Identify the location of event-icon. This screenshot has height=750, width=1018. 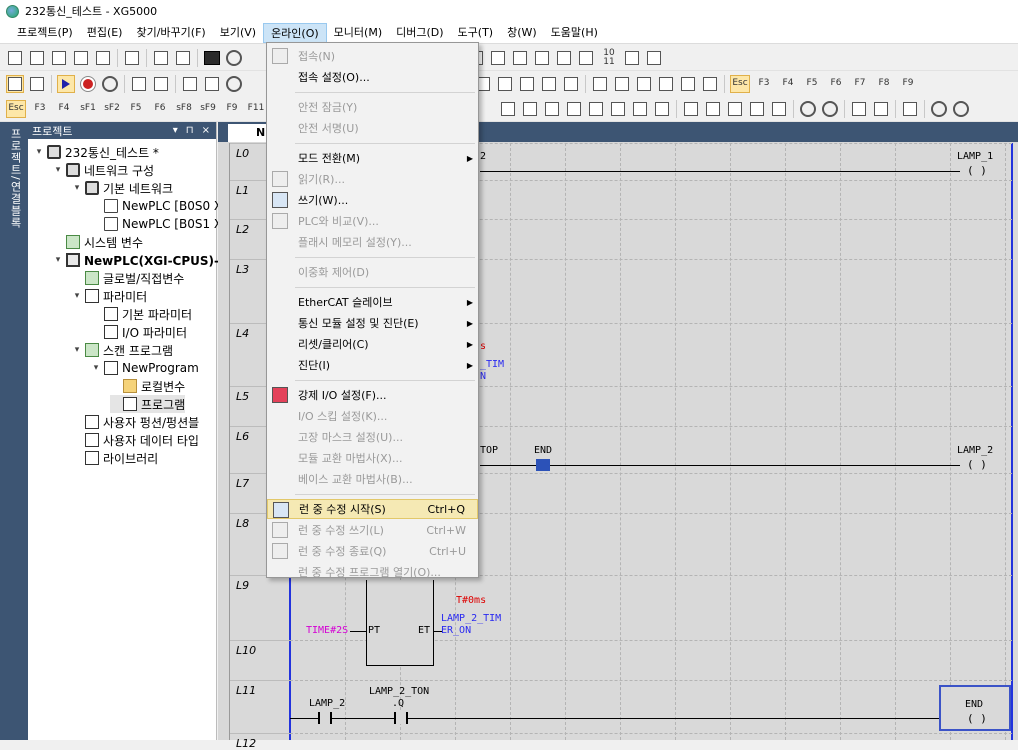
(549, 84).